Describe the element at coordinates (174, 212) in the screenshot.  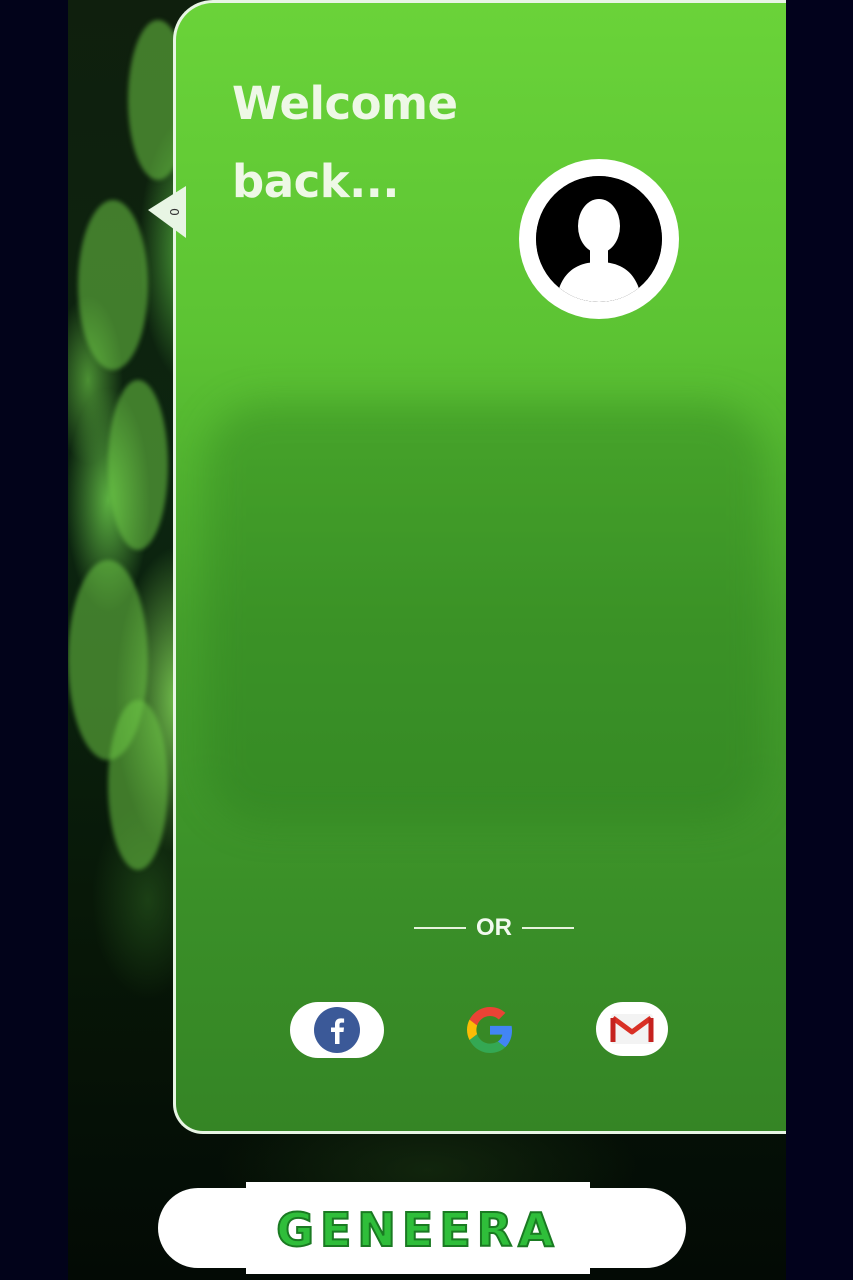
I see `side-tab-glyph: 0` at that location.